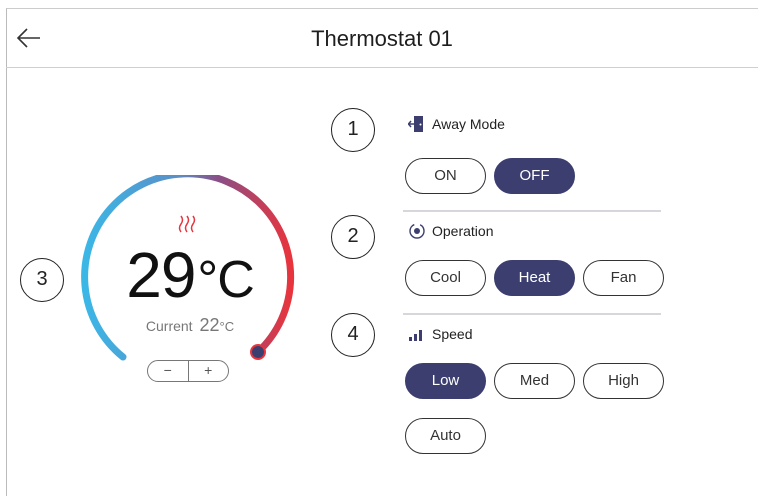 The height and width of the screenshot is (499, 763). I want to click on heat-waves-icon, so click(187, 224).